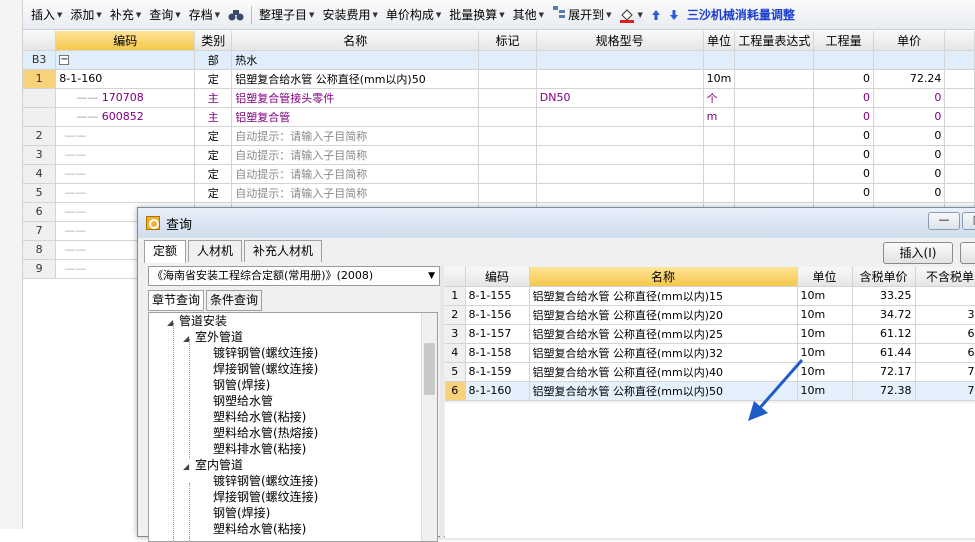 The height and width of the screenshot is (542, 975). Describe the element at coordinates (884, 334) in the screenshot. I see `result-tax-price: 61.12` at that location.